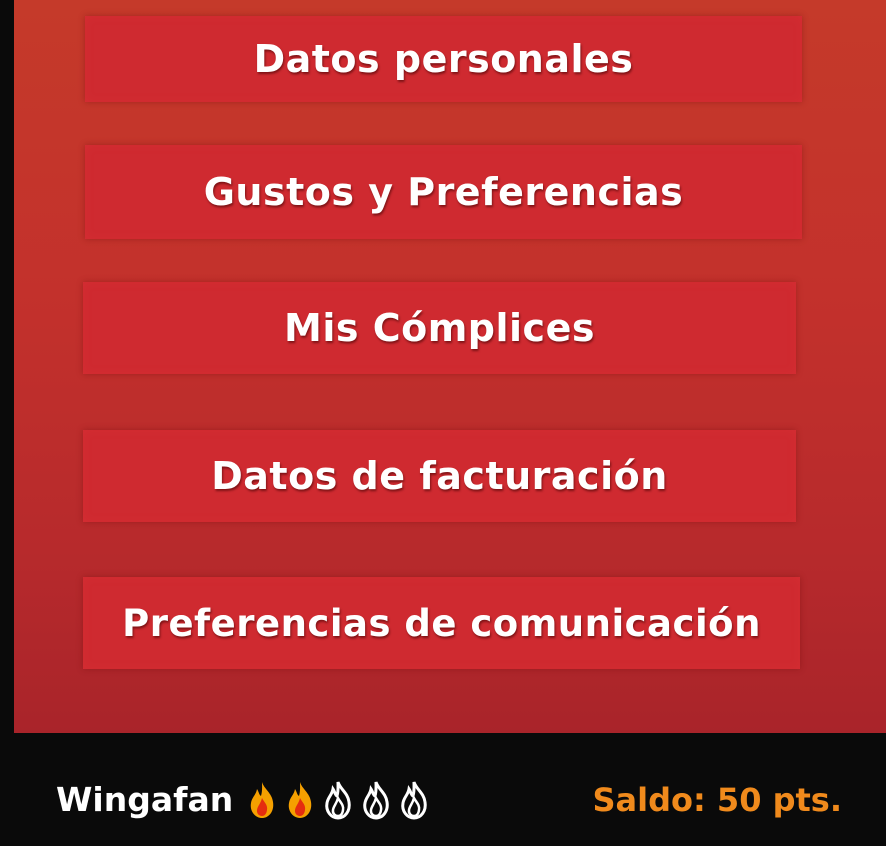  I want to click on datos-personales-button: Datos personales, so click(443, 59).